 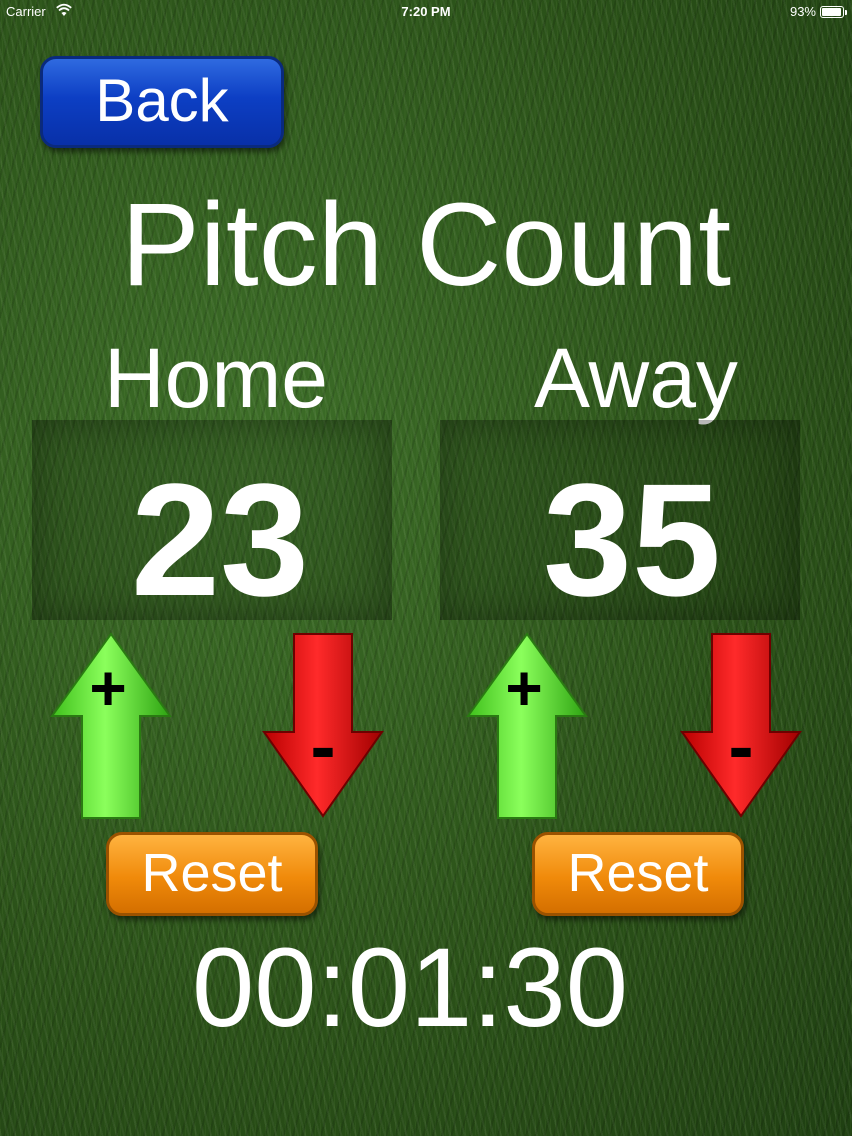 I want to click on away-increment-button: +, so click(x=527, y=726).